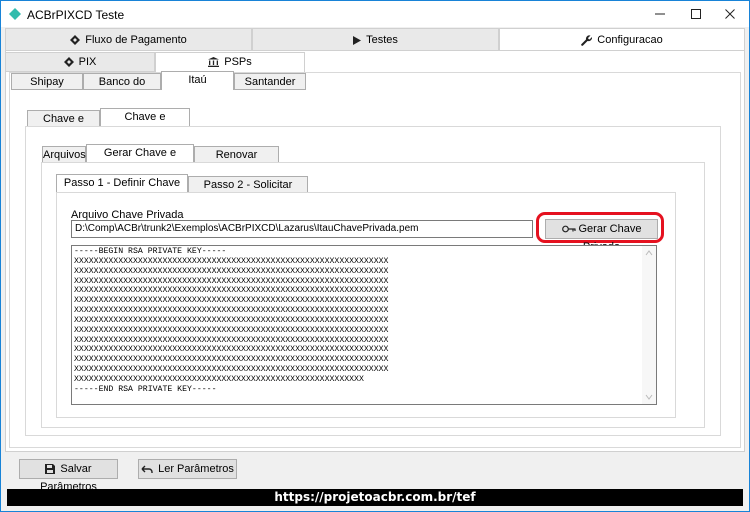  I want to click on title-bar: ACBrPIXCD Teste, so click(375, 14).